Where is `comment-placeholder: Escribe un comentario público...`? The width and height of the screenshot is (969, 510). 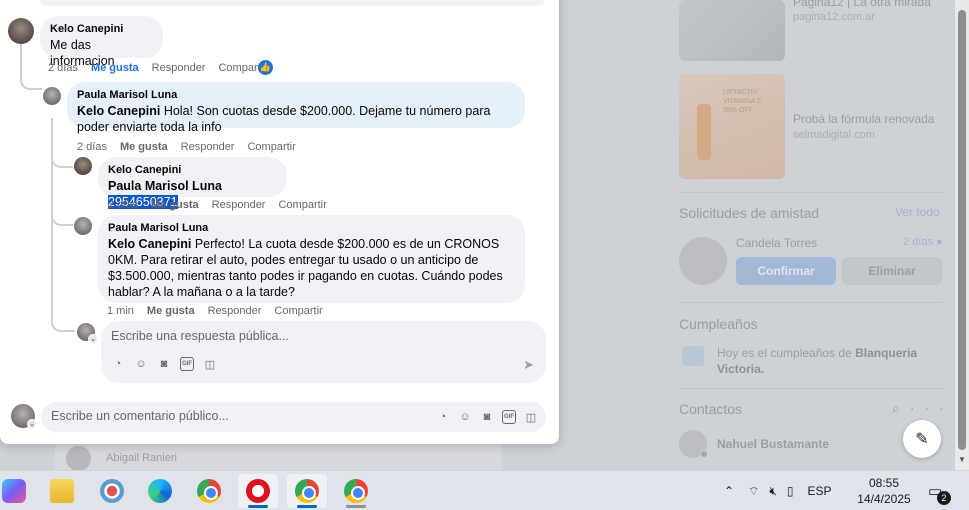
comment-placeholder: Escribe un comentario público... is located at coordinates (140, 416).